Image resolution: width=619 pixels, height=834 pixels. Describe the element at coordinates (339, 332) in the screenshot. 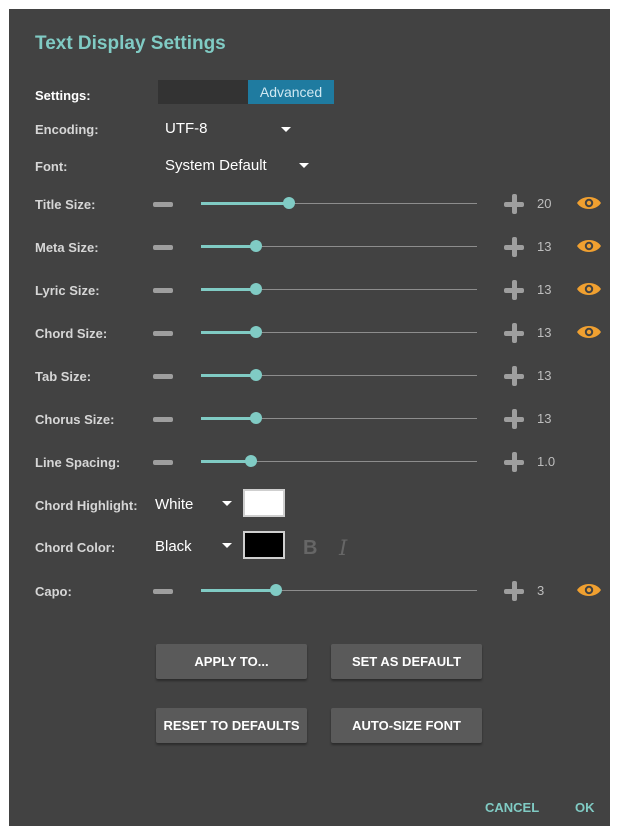

I see `chord-size-slider` at that location.